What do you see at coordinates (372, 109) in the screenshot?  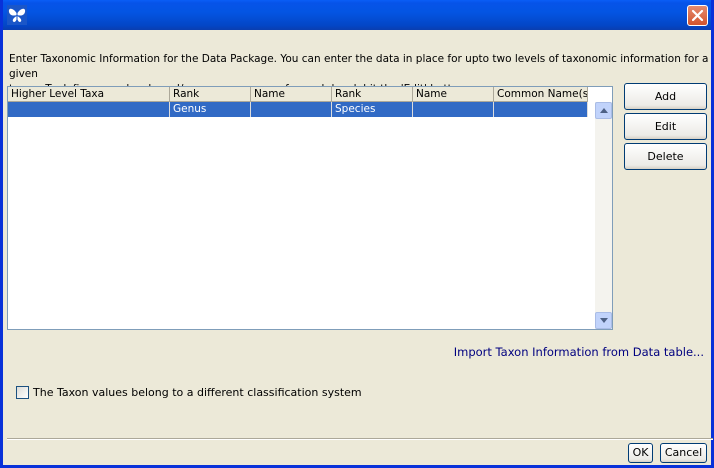 I see `cell-rank-2: Species` at bounding box center [372, 109].